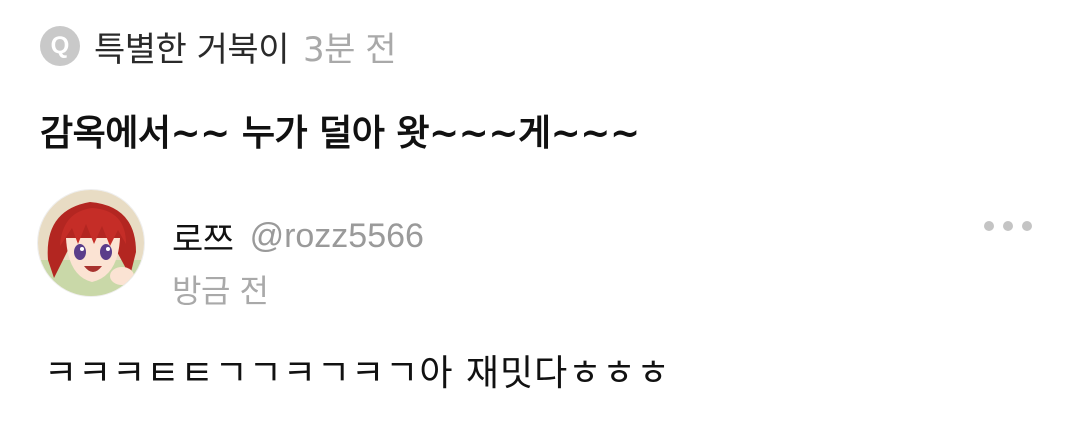 The width and height of the screenshot is (1080, 436). Describe the element at coordinates (220, 291) in the screenshot. I see `answer-time: 방금 전` at that location.